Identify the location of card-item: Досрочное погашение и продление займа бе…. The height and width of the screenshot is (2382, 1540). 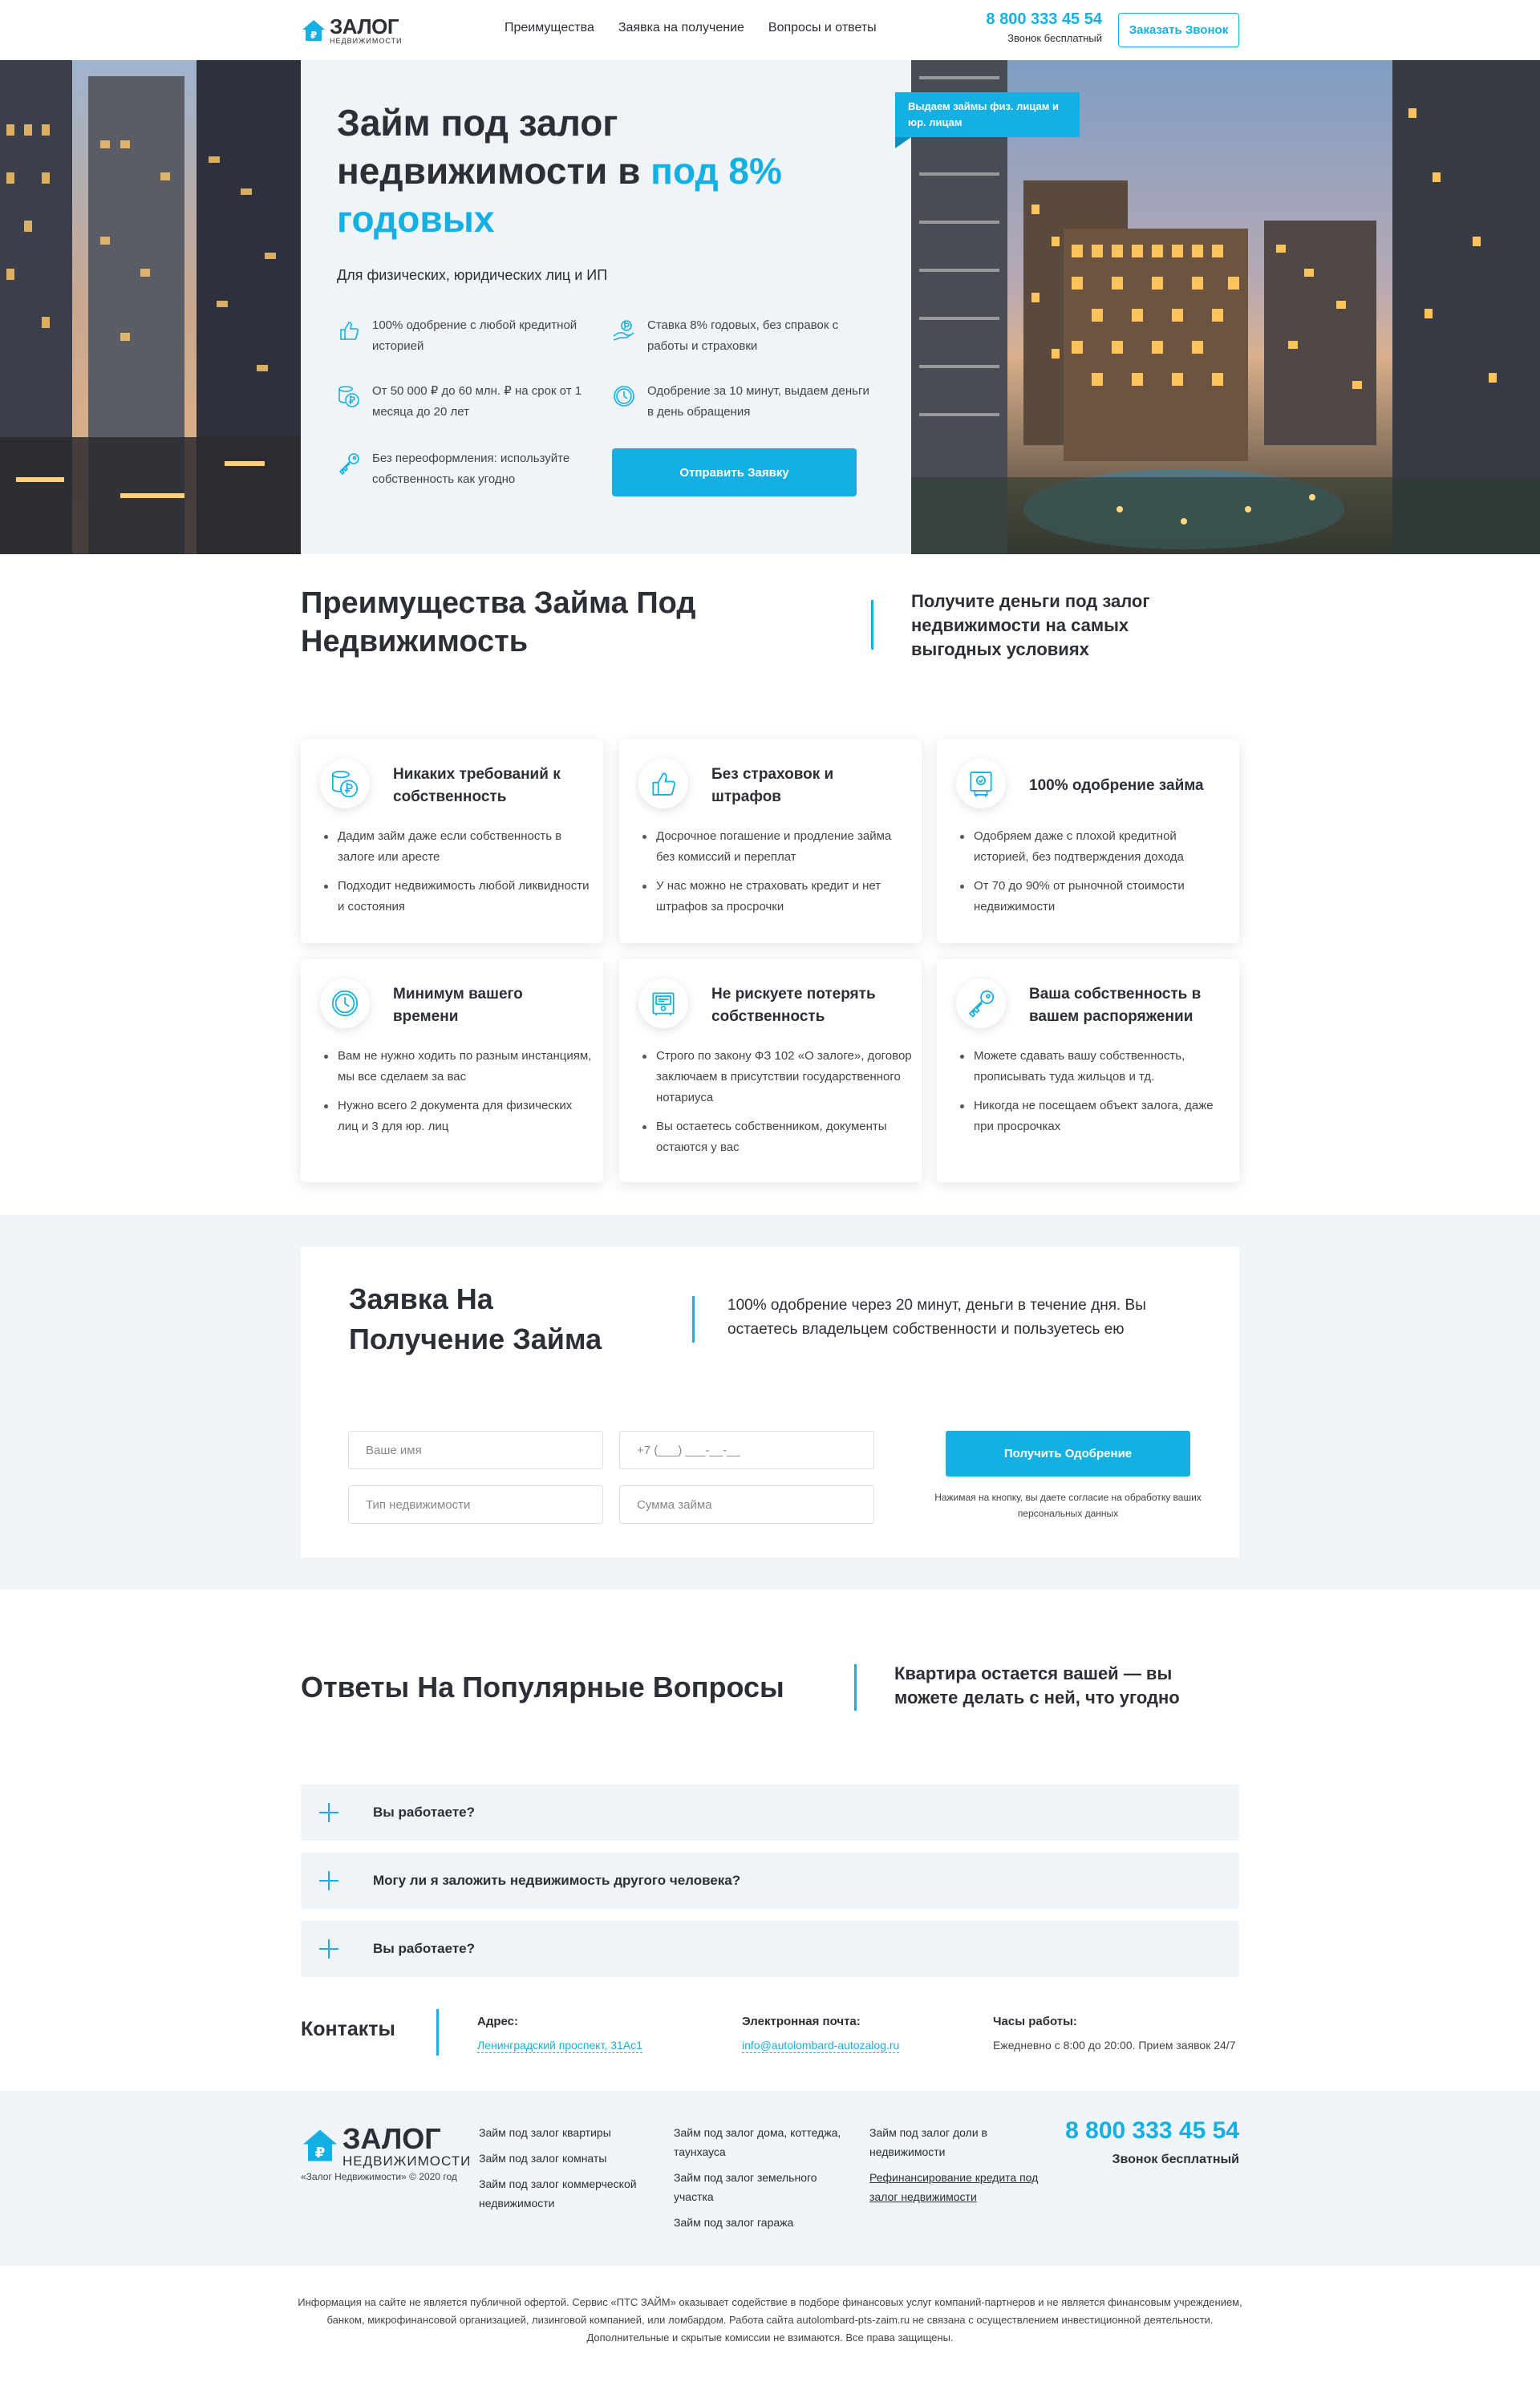
(776, 847).